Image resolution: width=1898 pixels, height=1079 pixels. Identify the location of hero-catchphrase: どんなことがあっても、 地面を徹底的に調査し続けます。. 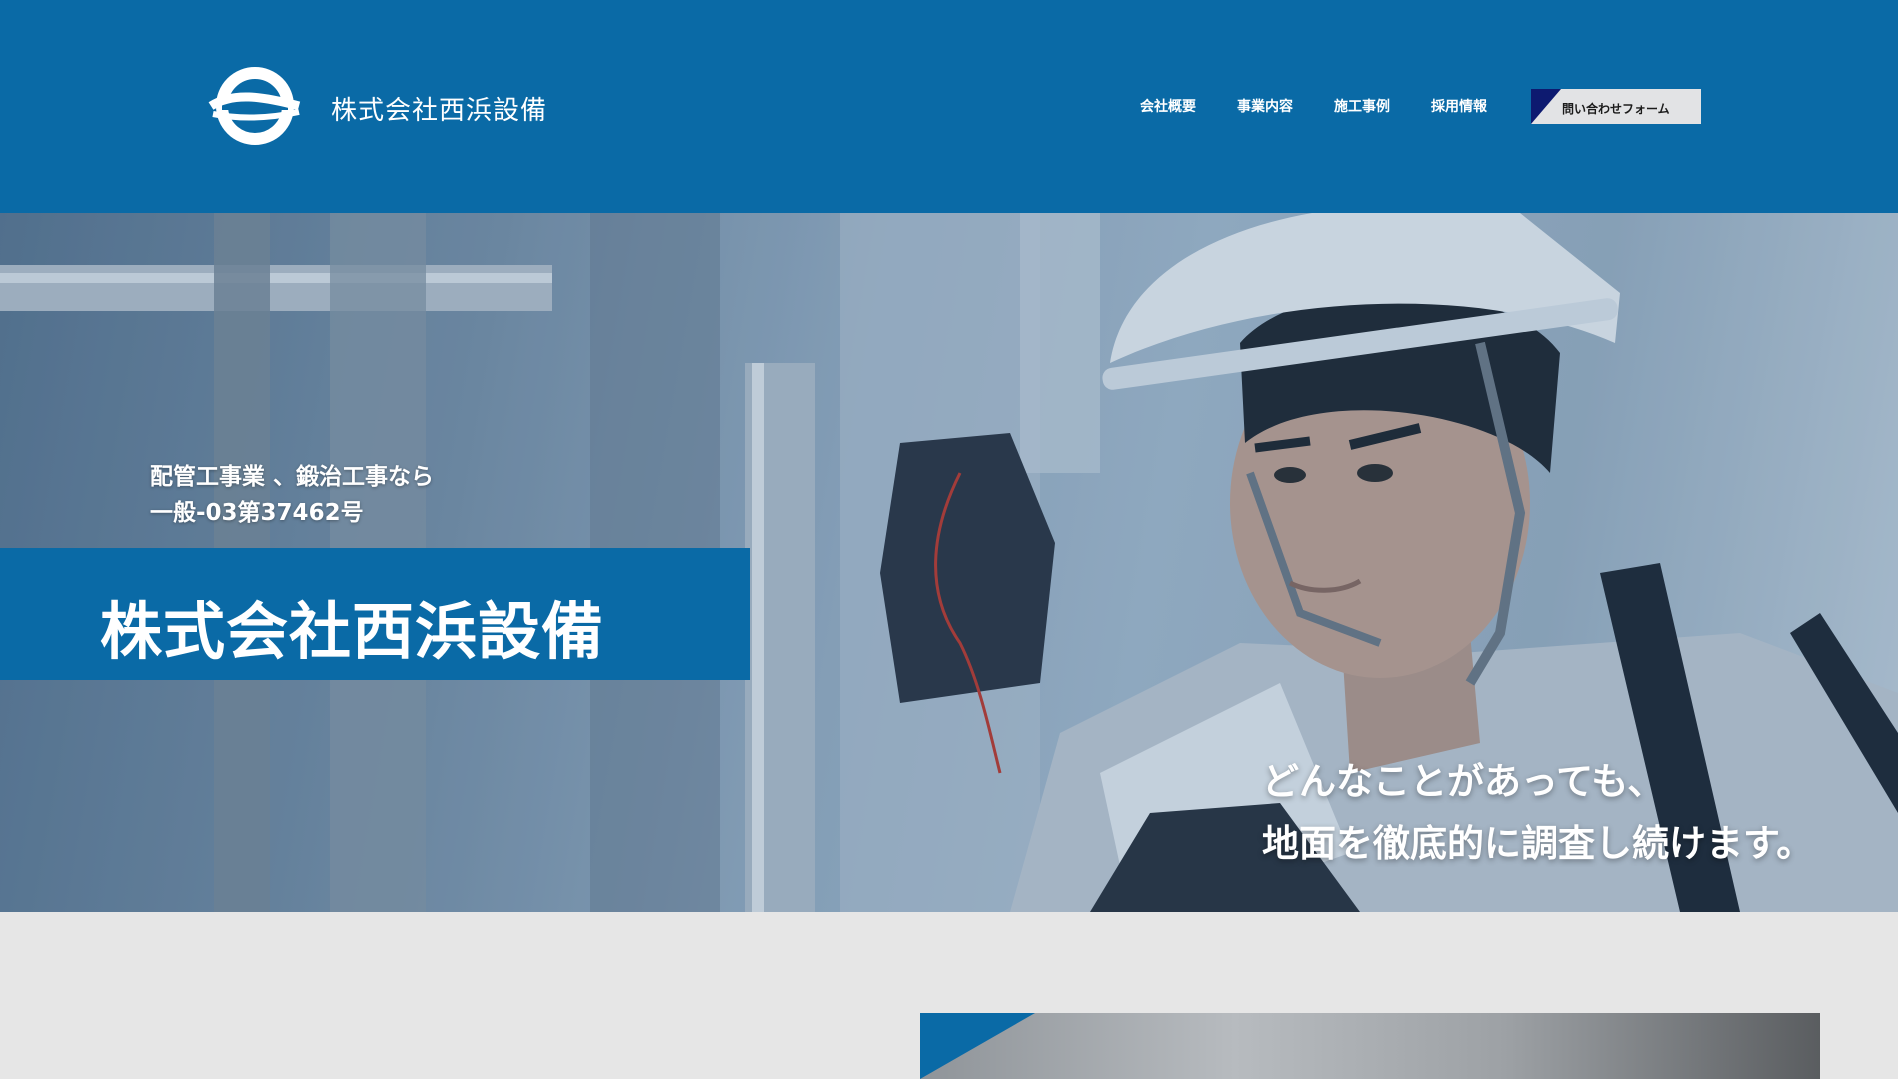
(1537, 813).